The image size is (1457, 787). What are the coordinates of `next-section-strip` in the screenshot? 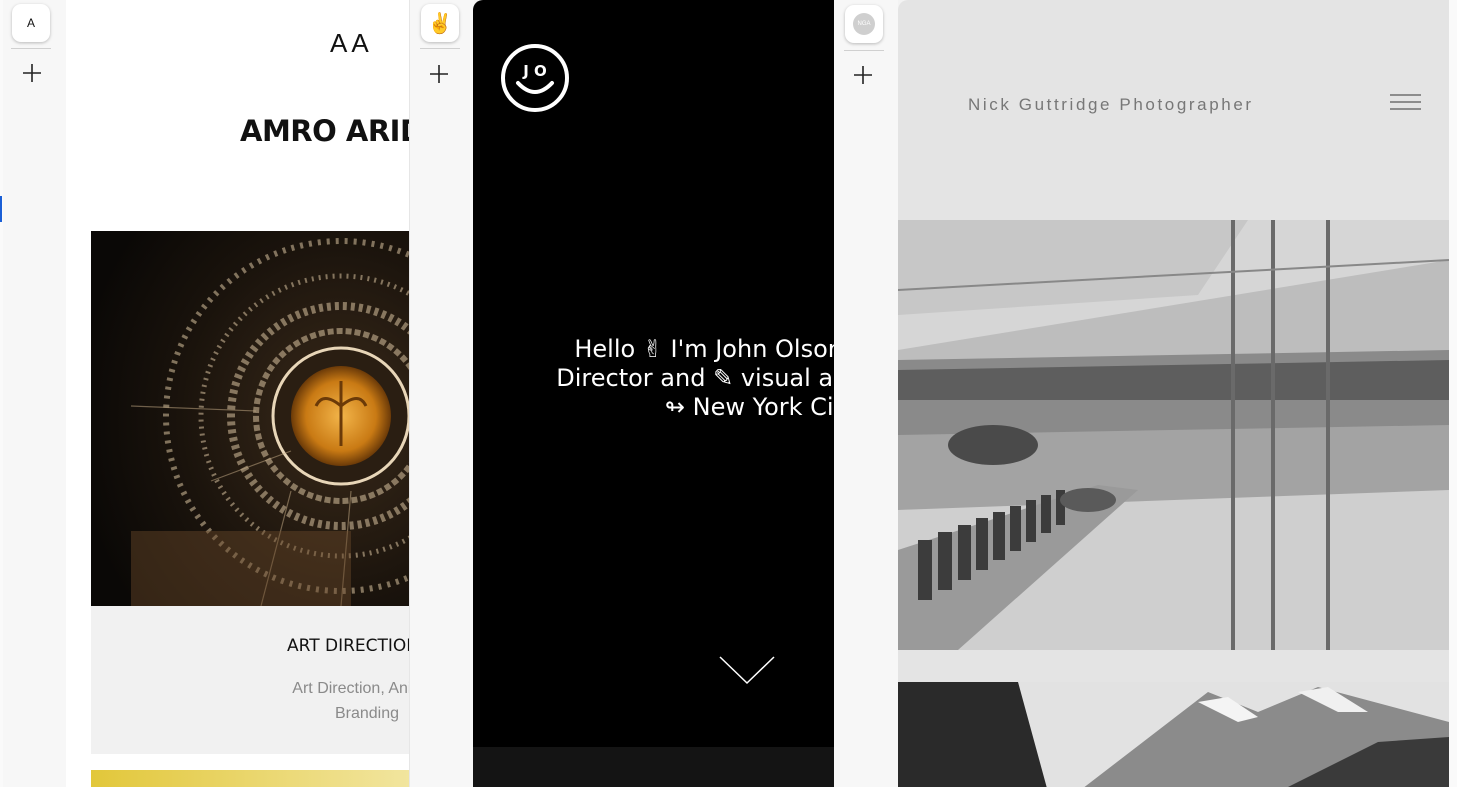 It's located at (653, 767).